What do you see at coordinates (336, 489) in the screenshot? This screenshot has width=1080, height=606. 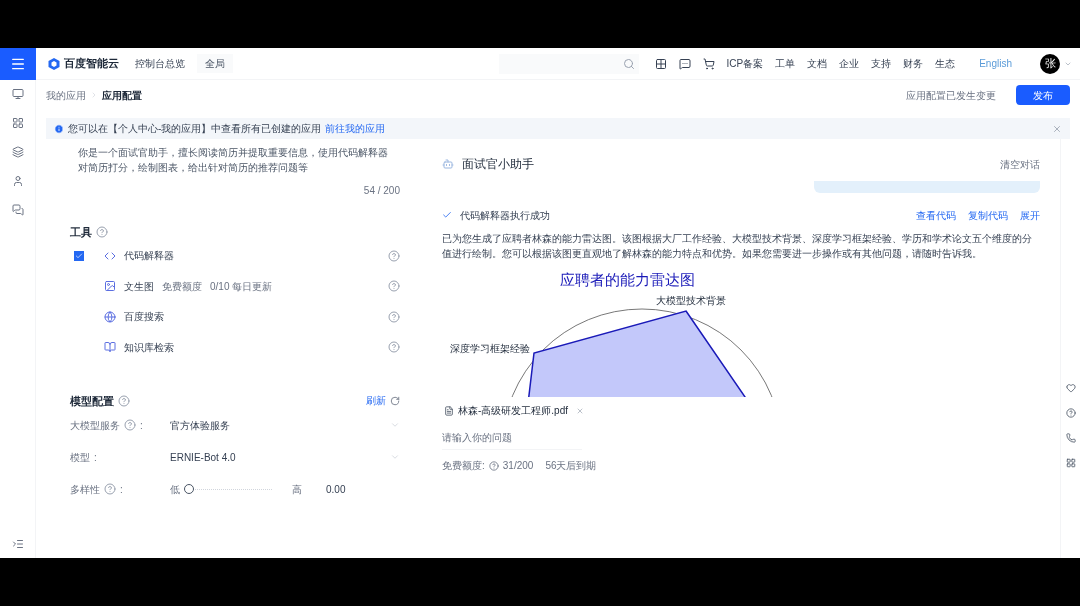 I see `slider-value: 0.00` at bounding box center [336, 489].